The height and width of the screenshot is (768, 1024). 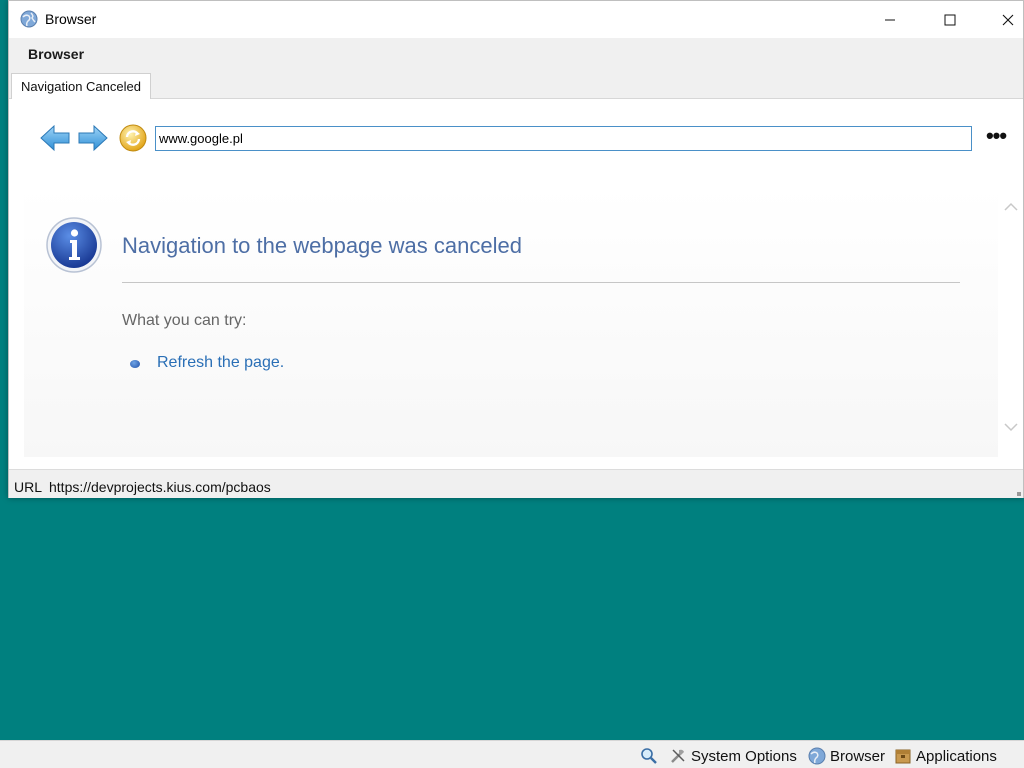 I want to click on maximize-icon, so click(x=950, y=19).